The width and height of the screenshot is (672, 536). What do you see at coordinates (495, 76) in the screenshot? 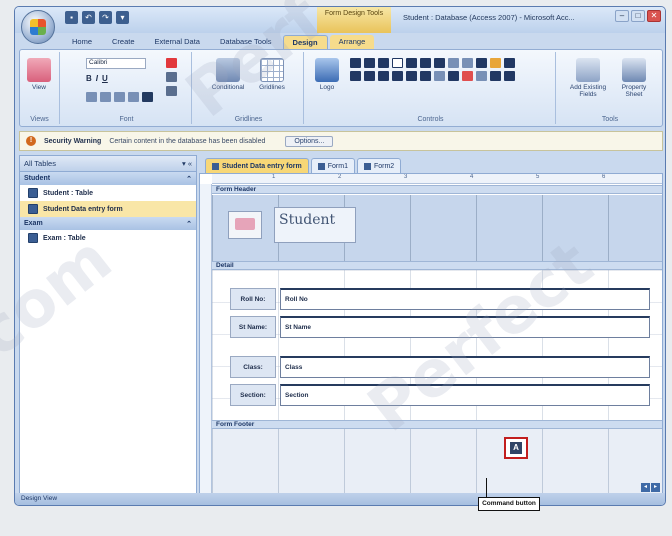
I see `date-time-icon` at bounding box center [495, 76].